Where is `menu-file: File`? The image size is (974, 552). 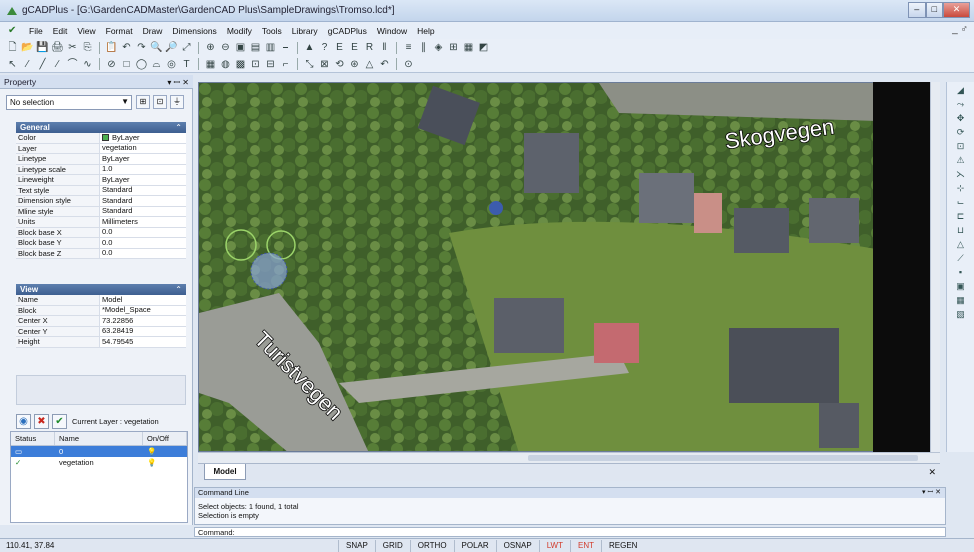 menu-file: File is located at coordinates (36, 31).